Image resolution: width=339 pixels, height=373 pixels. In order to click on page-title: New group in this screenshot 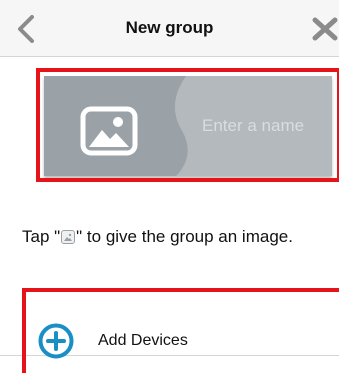, I will do `click(169, 27)`.